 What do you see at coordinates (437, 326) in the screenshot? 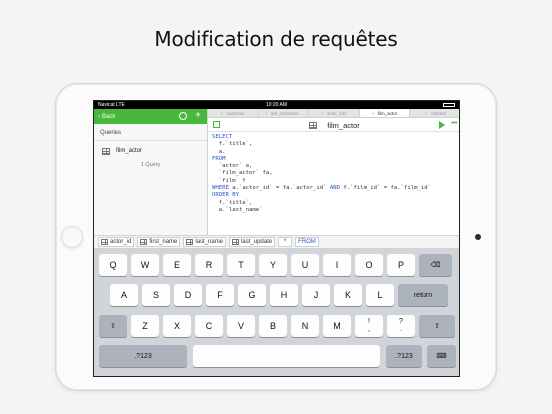
I see `shift-key-right: ⇧` at bounding box center [437, 326].